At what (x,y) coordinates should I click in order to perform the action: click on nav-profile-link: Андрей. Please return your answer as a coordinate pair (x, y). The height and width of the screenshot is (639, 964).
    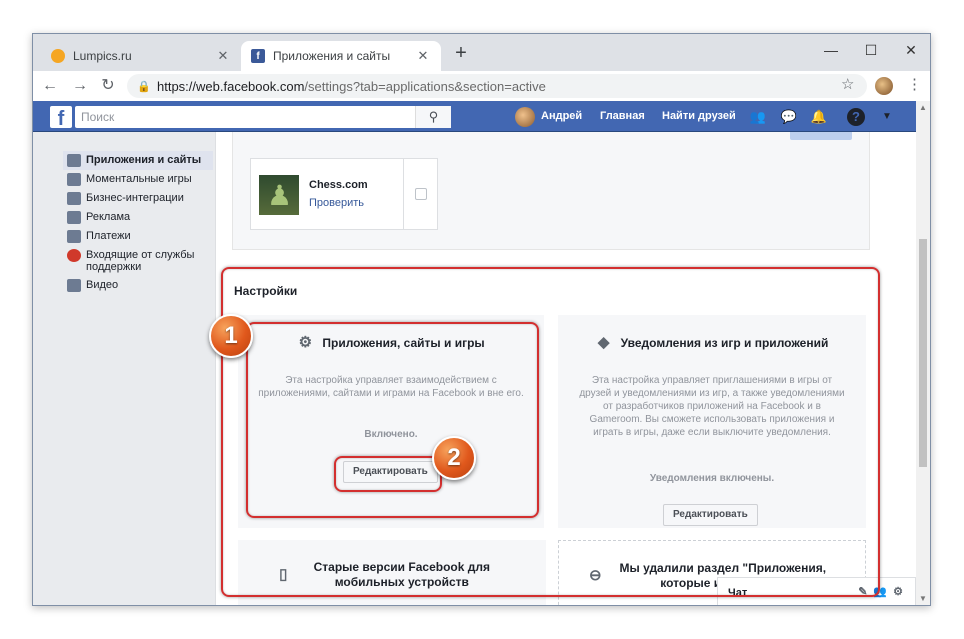
    Looking at the image, I should click on (561, 116).